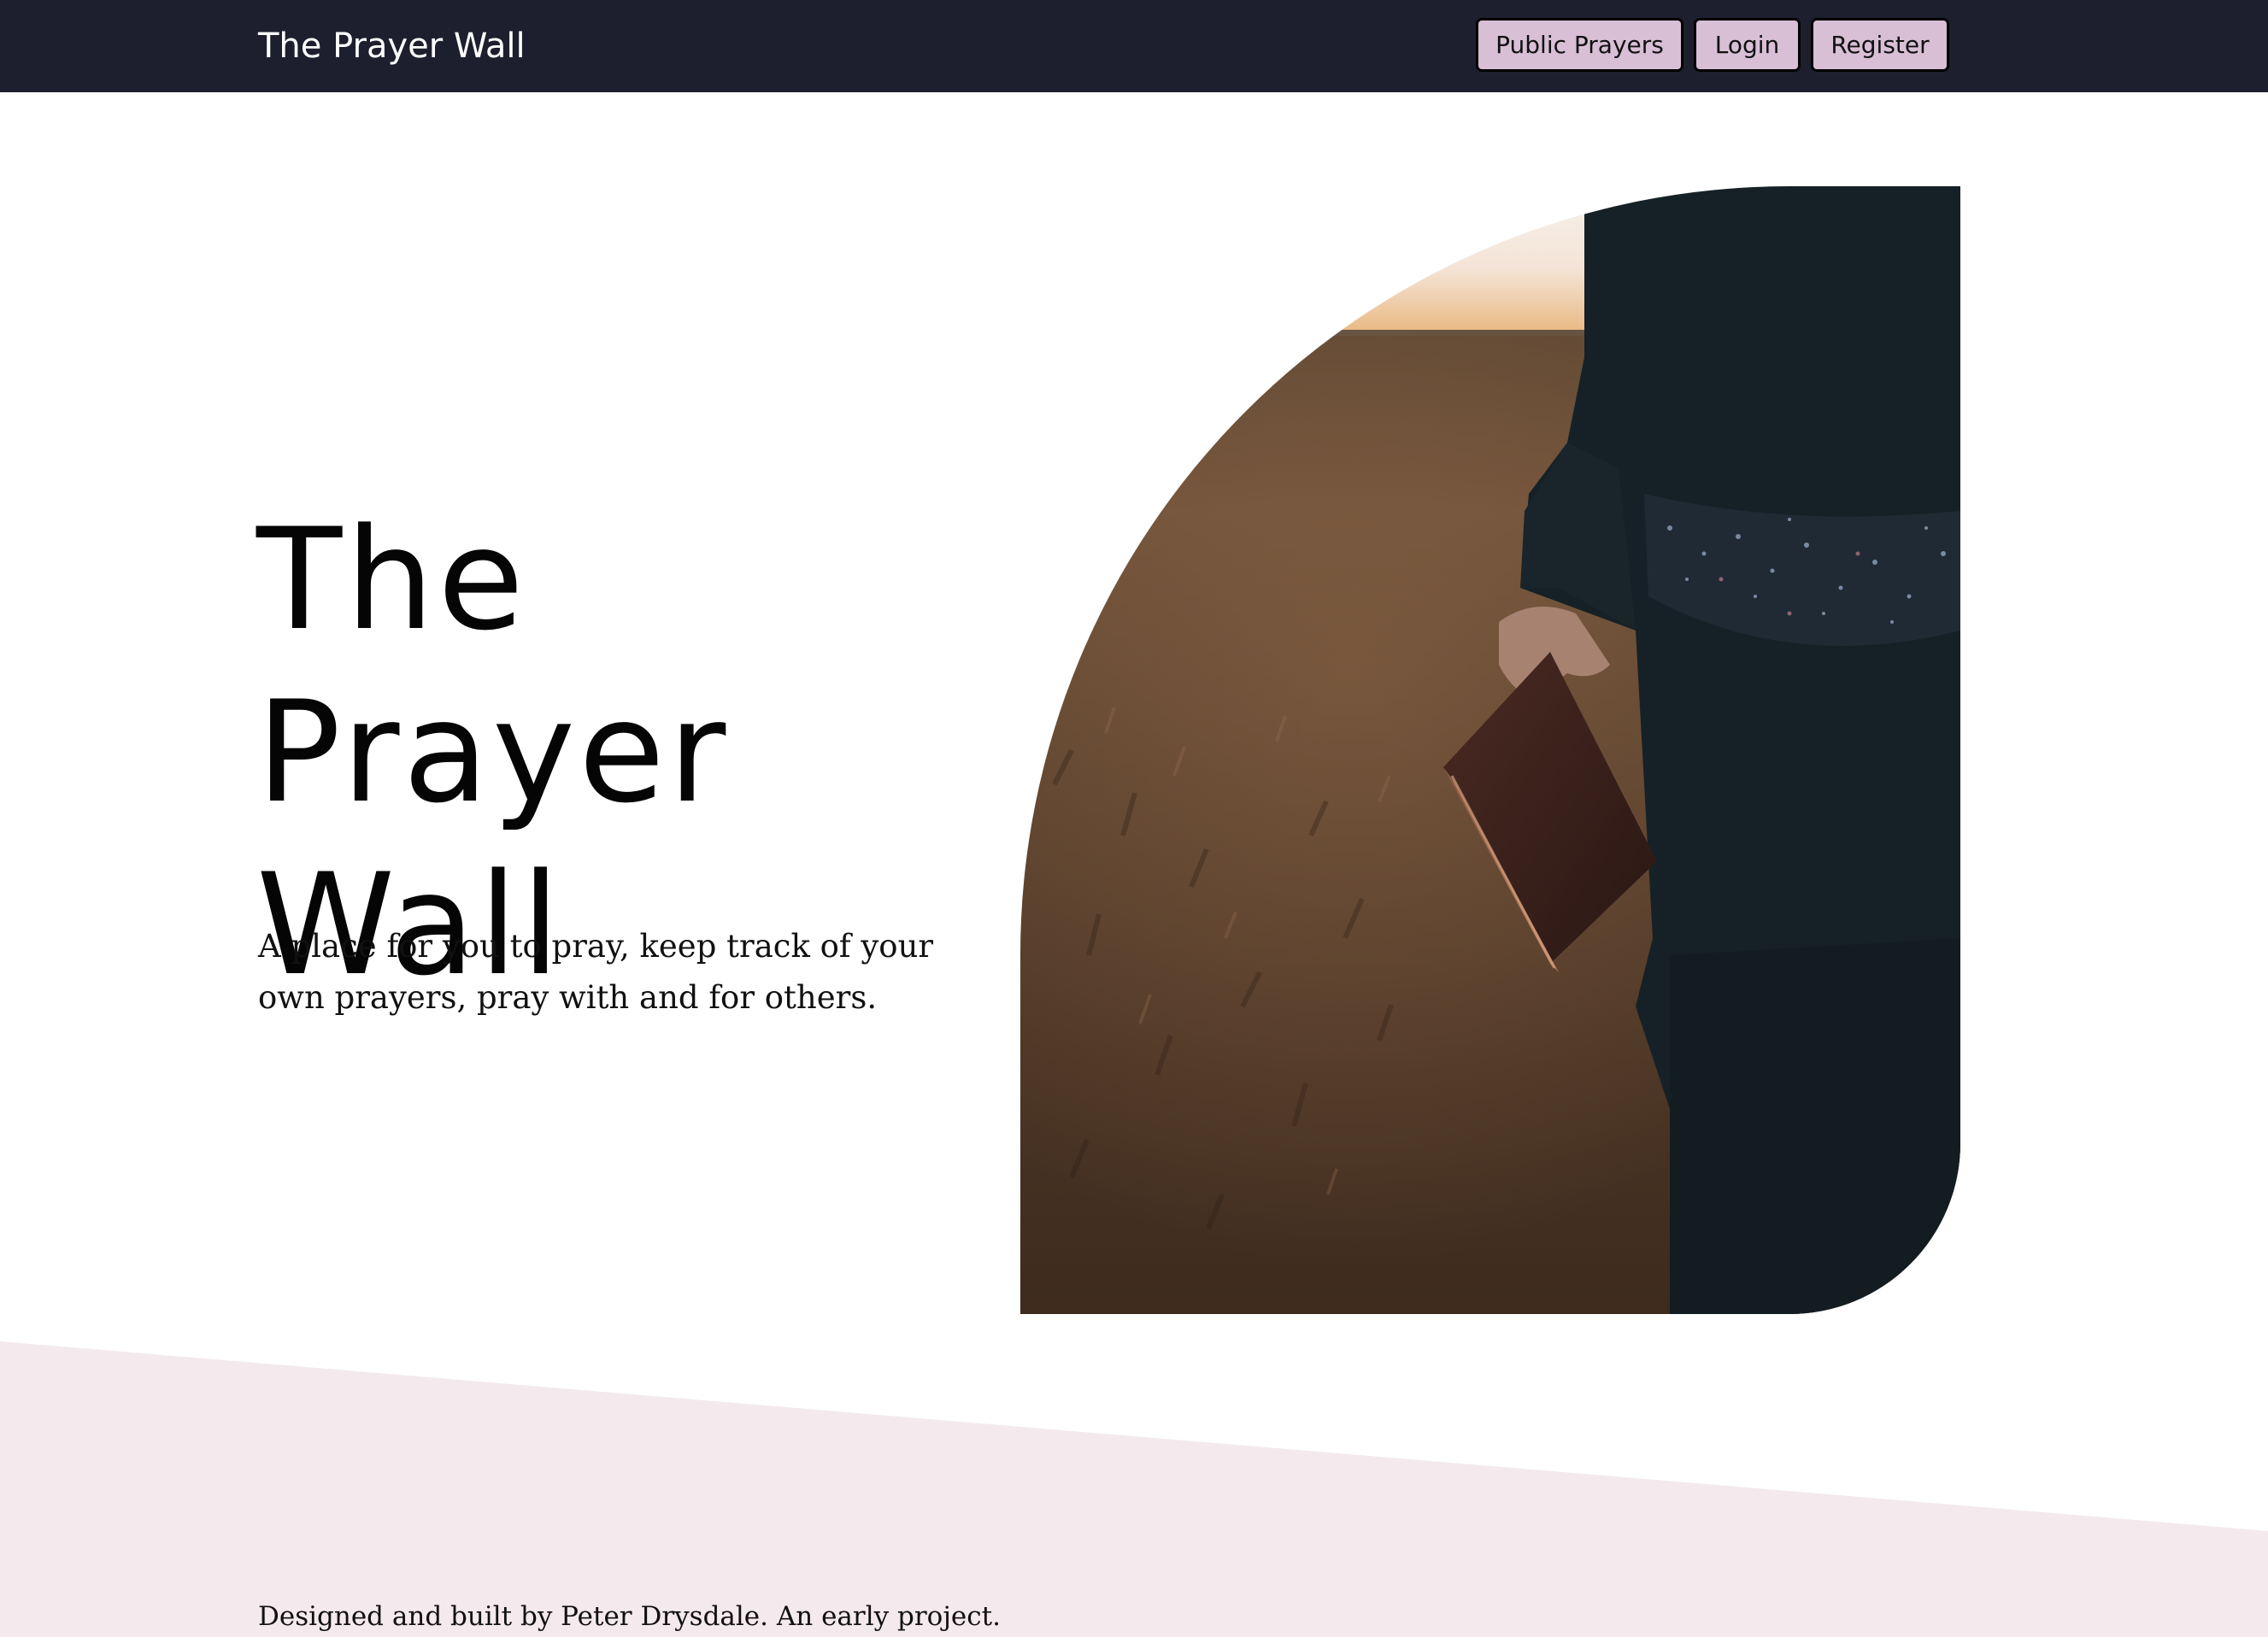 This screenshot has width=2268, height=1637. I want to click on login-button: Login, so click(1747, 45).